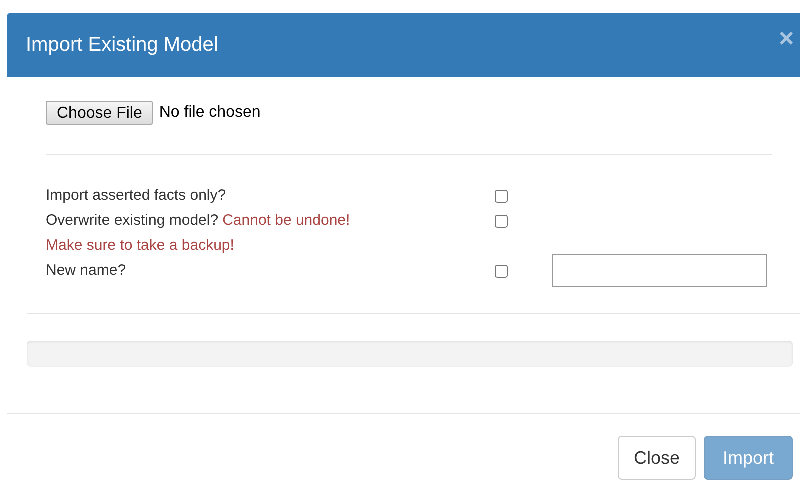 The height and width of the screenshot is (504, 800). I want to click on option-label: New name?, so click(86, 271).